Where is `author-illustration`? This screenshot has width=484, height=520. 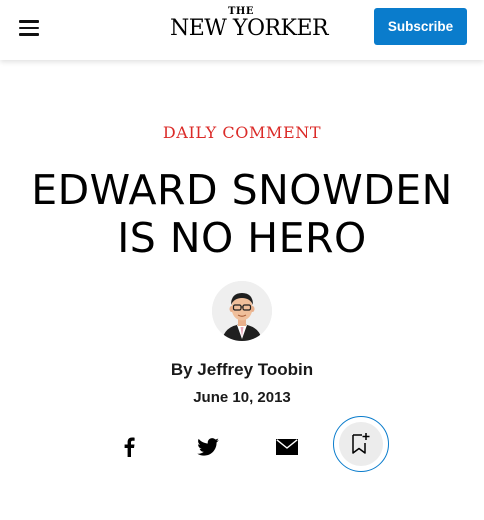
author-illustration is located at coordinates (242, 311).